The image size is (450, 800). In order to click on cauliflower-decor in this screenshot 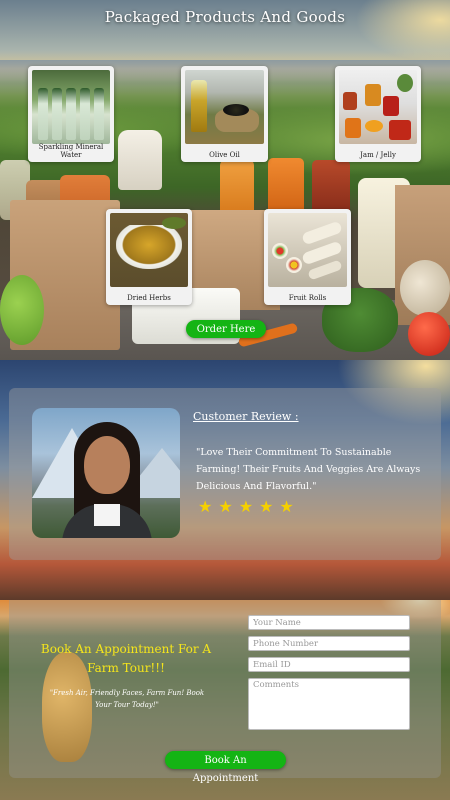, I will do `click(425, 288)`.